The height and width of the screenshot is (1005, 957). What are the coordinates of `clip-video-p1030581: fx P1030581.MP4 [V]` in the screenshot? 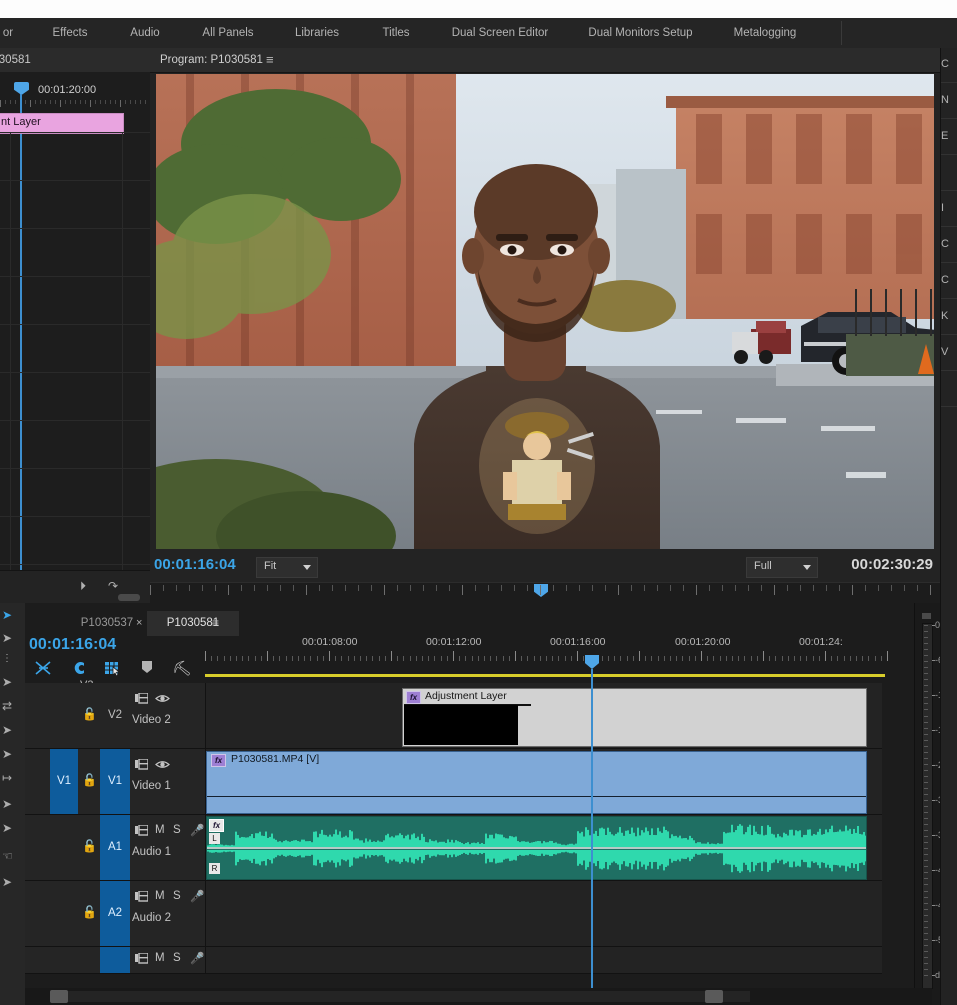 It's located at (536, 782).